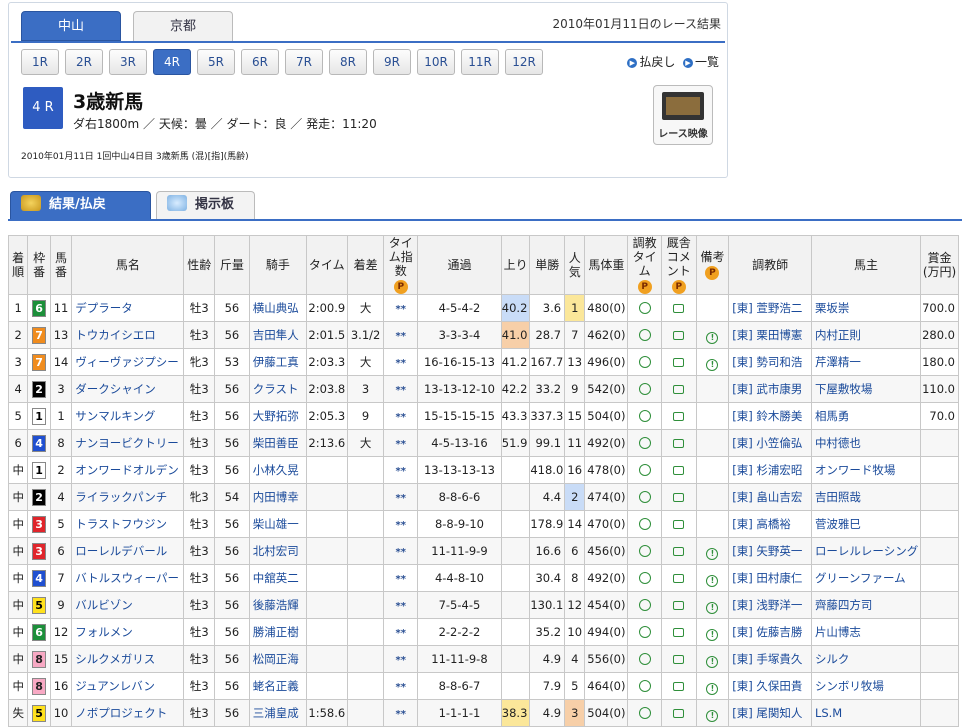 The width and height of the screenshot is (964, 727). I want to click on owner-link: 内村正則, so click(866, 335).